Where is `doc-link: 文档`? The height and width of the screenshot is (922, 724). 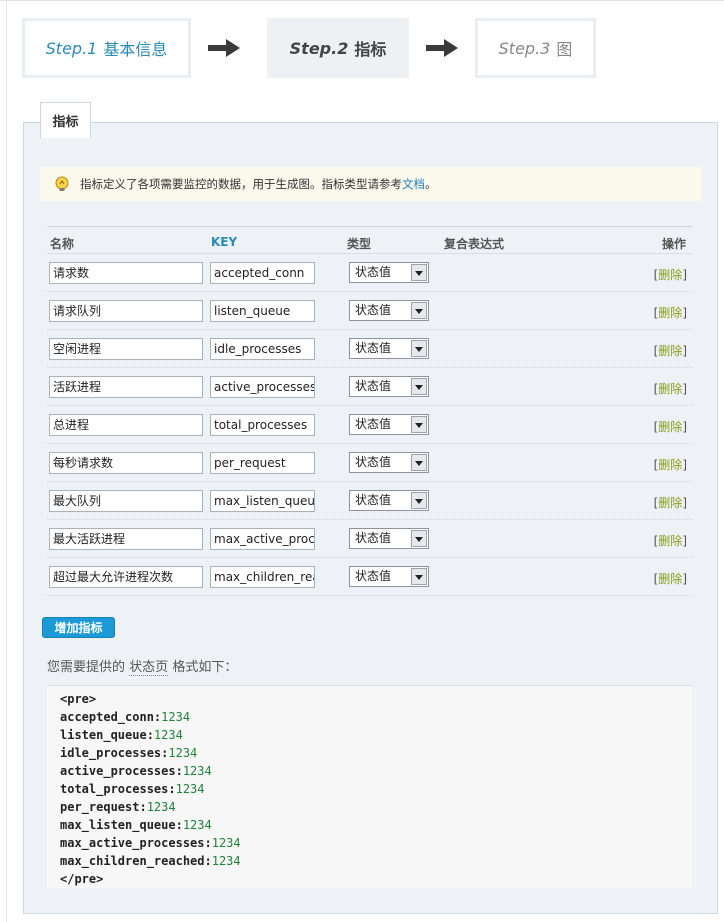
doc-link: 文档 is located at coordinates (413, 184).